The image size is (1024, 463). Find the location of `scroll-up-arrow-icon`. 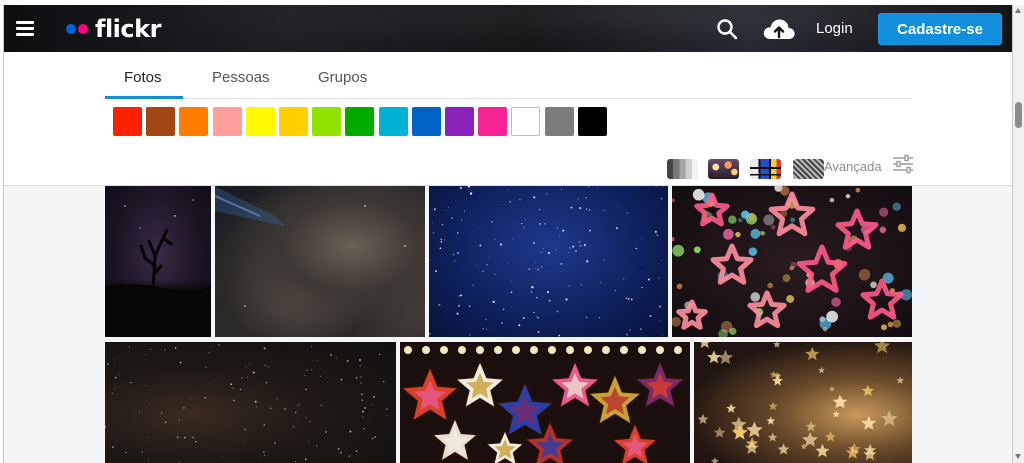

scroll-up-arrow-icon is located at coordinates (1018, 10).